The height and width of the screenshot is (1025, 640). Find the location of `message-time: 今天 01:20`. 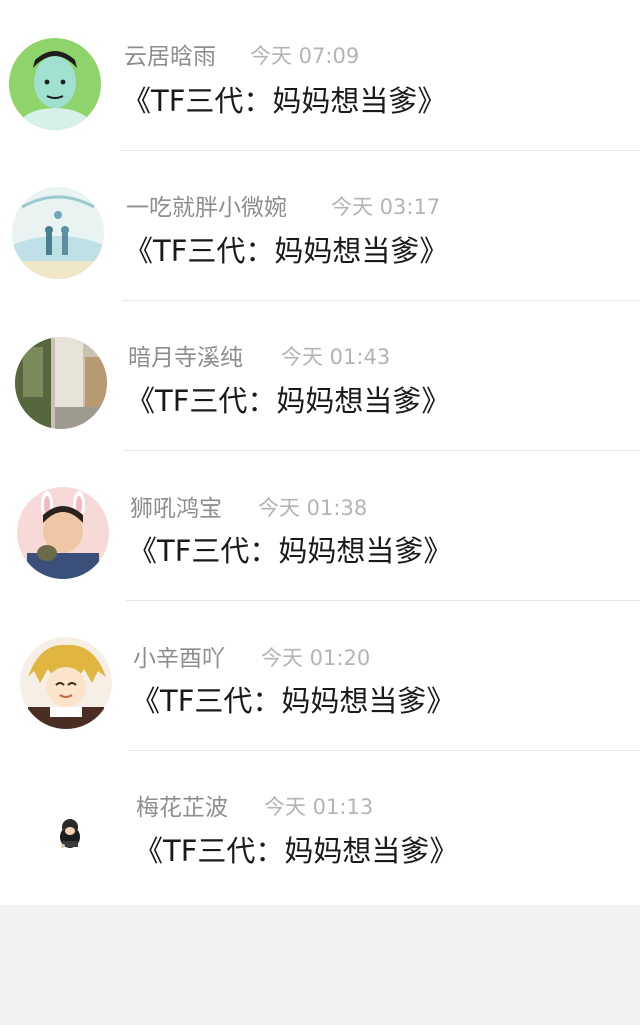

message-time: 今天 01:20 is located at coordinates (316, 658).